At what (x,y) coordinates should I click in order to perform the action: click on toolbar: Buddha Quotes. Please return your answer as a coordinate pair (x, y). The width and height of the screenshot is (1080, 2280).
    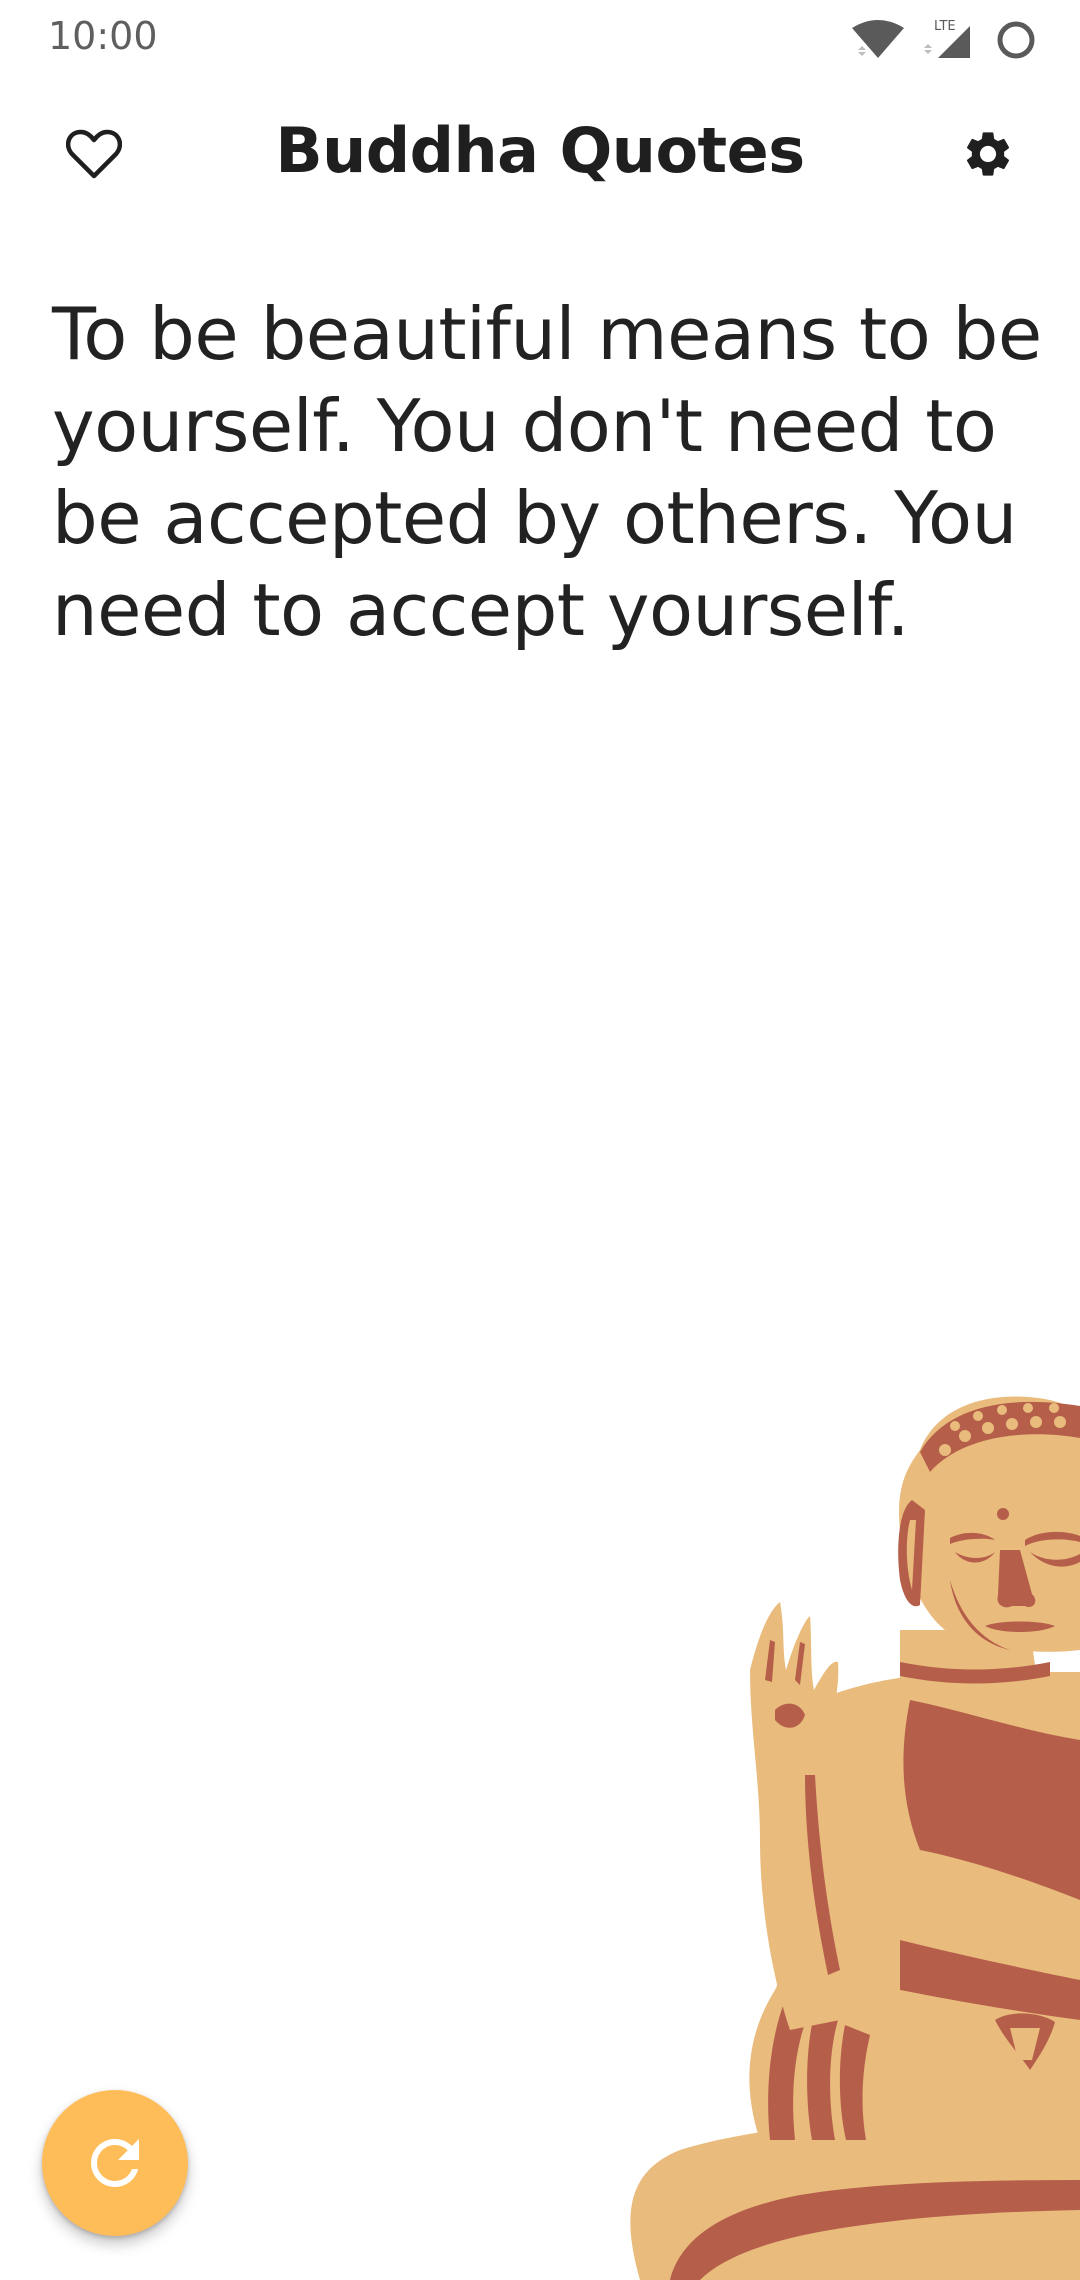
    Looking at the image, I should click on (540, 155).